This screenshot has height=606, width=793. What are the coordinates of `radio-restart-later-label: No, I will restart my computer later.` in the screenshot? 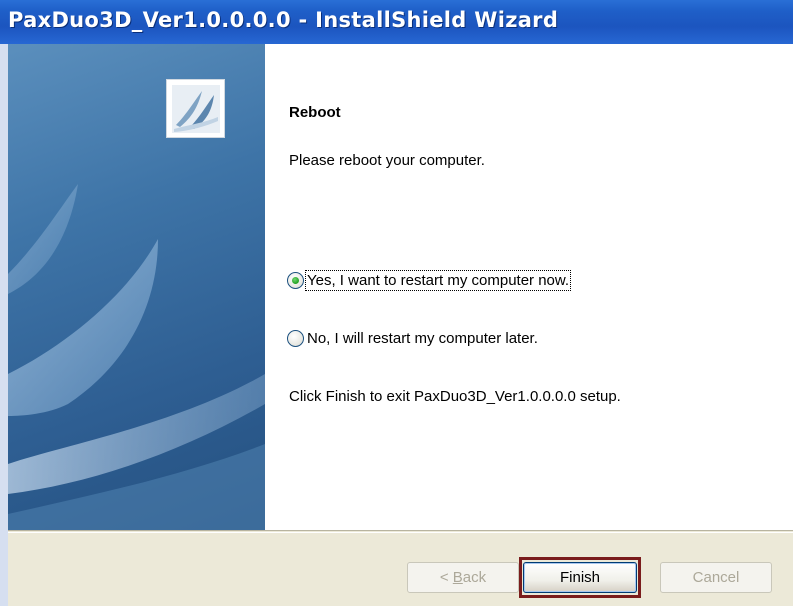 It's located at (422, 338).